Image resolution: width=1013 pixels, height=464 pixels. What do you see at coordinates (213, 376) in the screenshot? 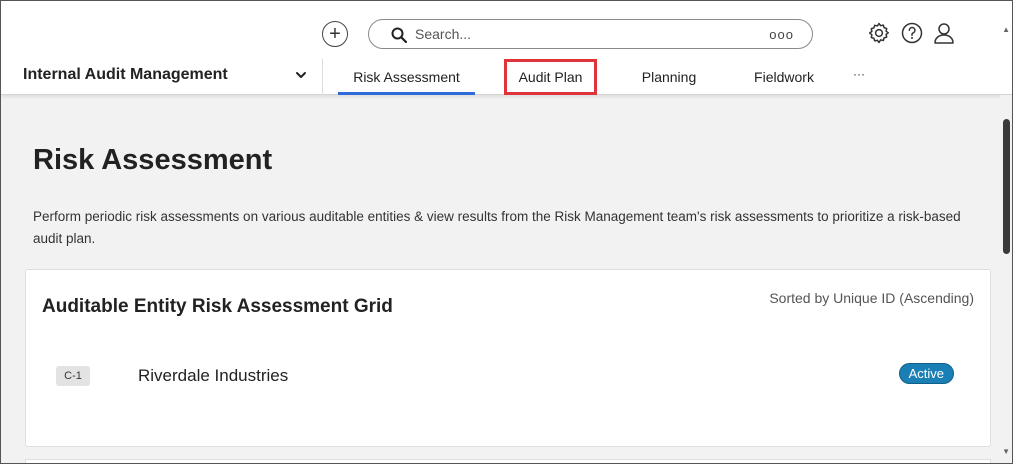
I see `entity-name: Riverdale Industries` at bounding box center [213, 376].